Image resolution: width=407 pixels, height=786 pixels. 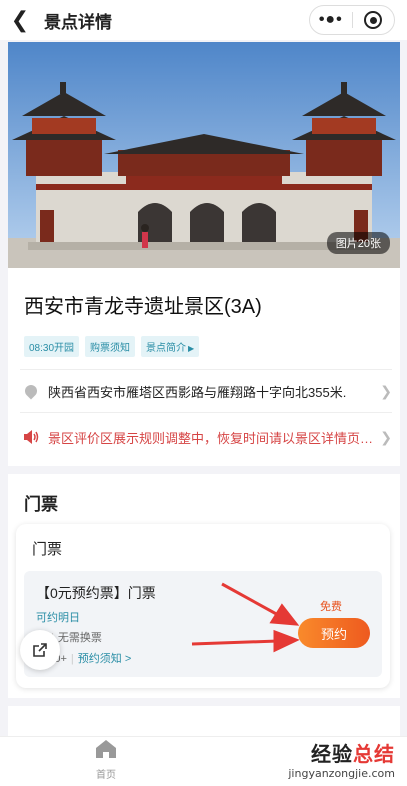 What do you see at coordinates (212, 438) in the screenshot?
I see `notice-text: 景区评价区展示规则调整中，恢复时间请以景区详情页公告为准` at bounding box center [212, 438].